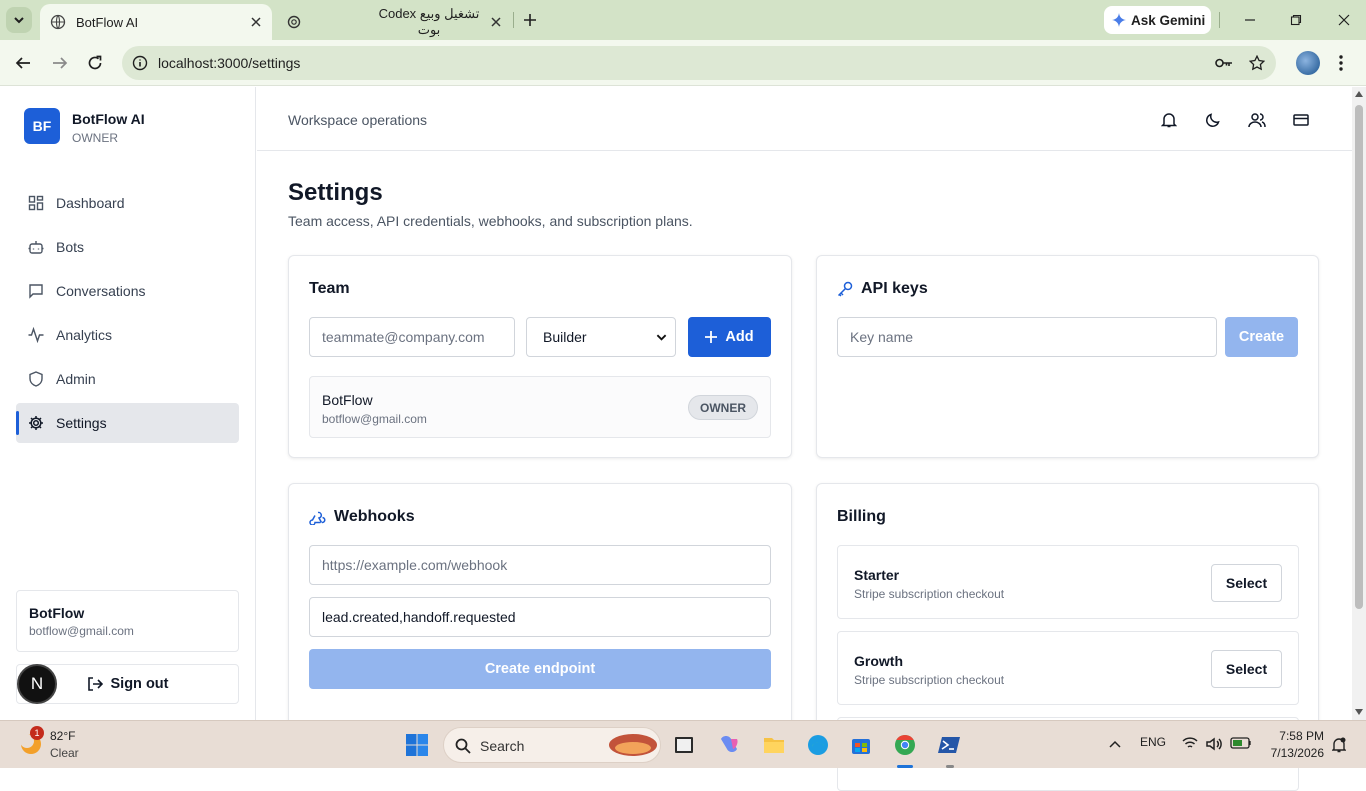 The width and height of the screenshot is (1366, 791). What do you see at coordinates (1308, 63) in the screenshot?
I see `profile-avatar` at bounding box center [1308, 63].